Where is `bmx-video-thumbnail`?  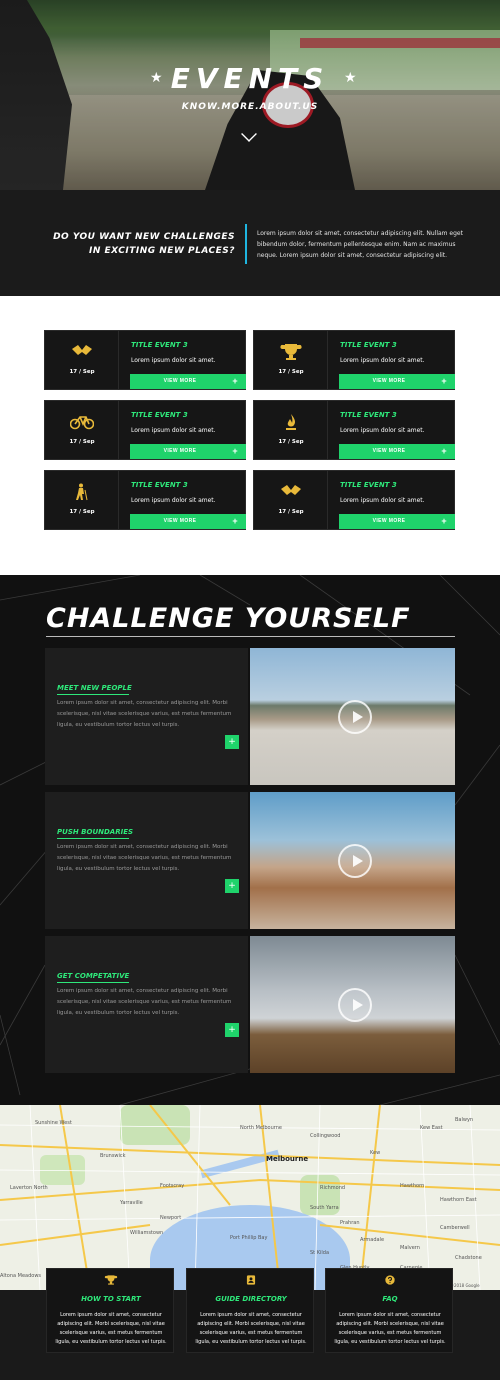 bmx-video-thumbnail is located at coordinates (352, 1004).